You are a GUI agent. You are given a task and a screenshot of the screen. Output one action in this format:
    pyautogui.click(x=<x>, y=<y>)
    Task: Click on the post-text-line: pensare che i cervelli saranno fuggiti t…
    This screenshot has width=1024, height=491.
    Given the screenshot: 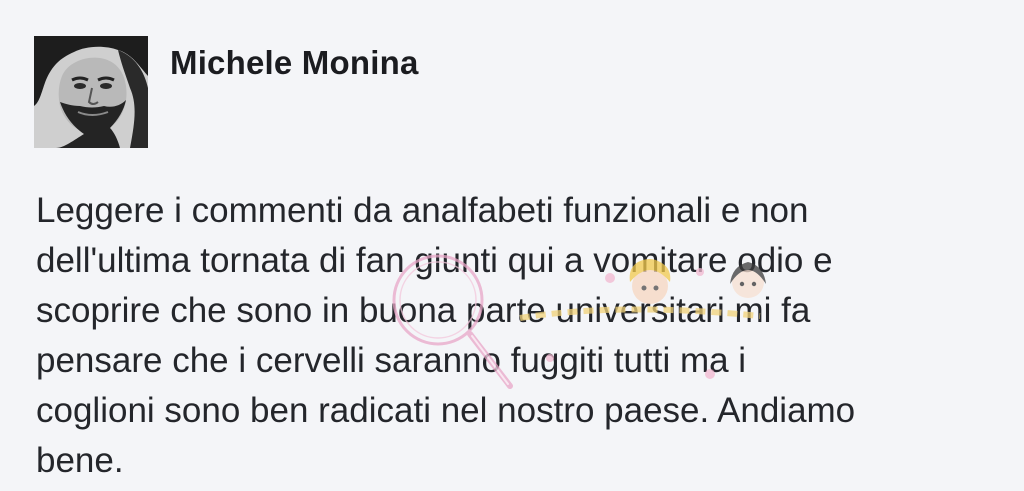 What is the action you would take?
    pyautogui.click(x=391, y=360)
    